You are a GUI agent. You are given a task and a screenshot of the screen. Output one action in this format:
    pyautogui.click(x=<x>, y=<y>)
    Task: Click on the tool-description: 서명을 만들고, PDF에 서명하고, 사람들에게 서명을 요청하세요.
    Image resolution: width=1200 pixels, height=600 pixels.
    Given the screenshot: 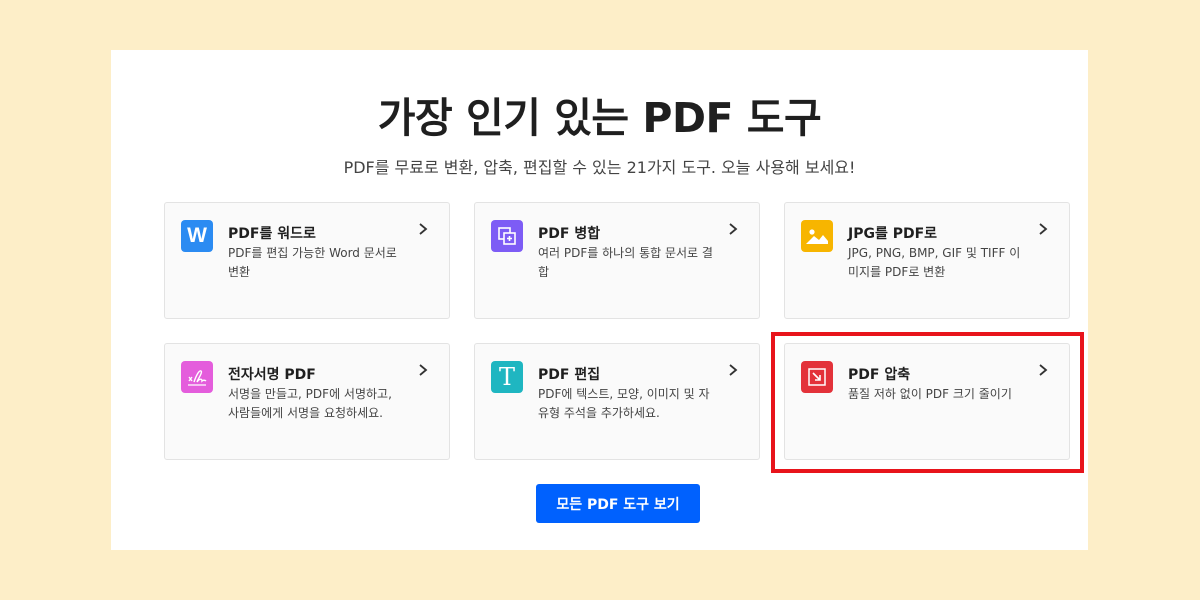 What is the action you would take?
    pyautogui.click(x=310, y=403)
    